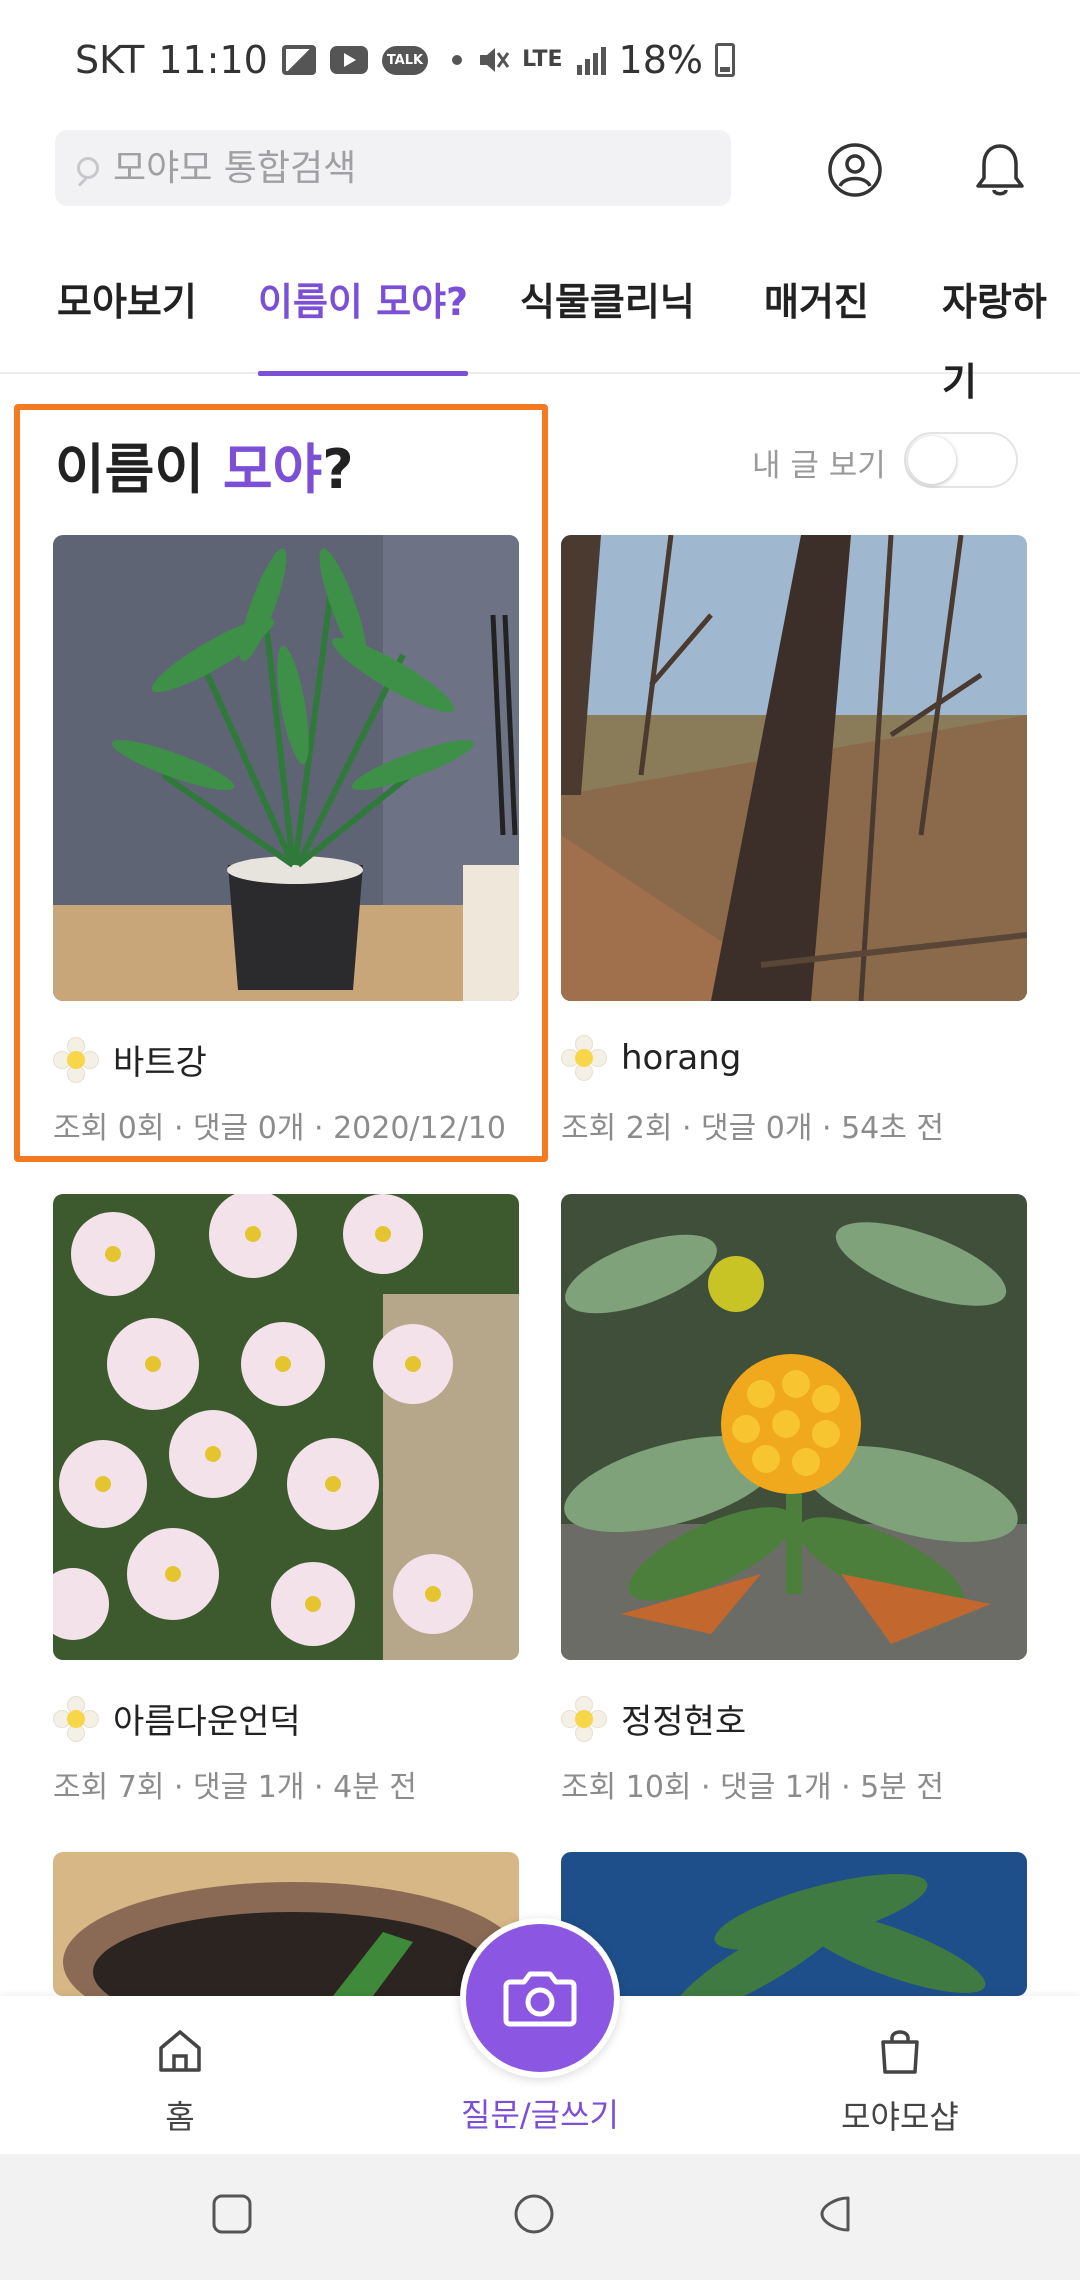  What do you see at coordinates (279, 1128) in the screenshot?
I see `post-meta: 조회 0회 · 댓글 0개 · 2020/12/10` at bounding box center [279, 1128].